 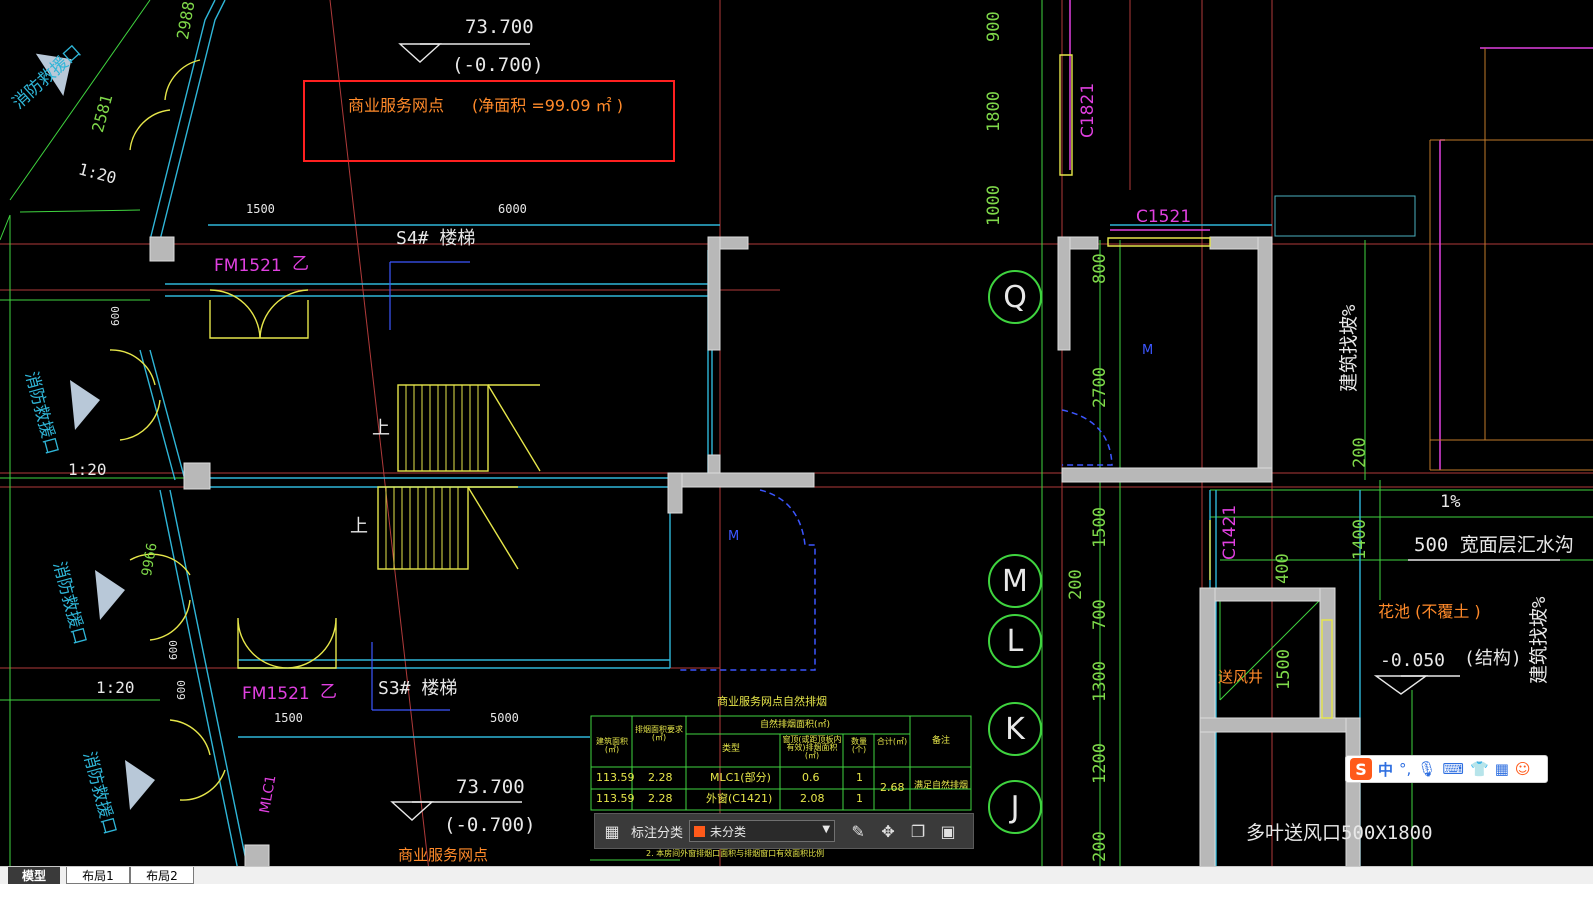 What do you see at coordinates (1100, 763) in the screenshot?
I see `dimension-1200: 1200` at bounding box center [1100, 763].